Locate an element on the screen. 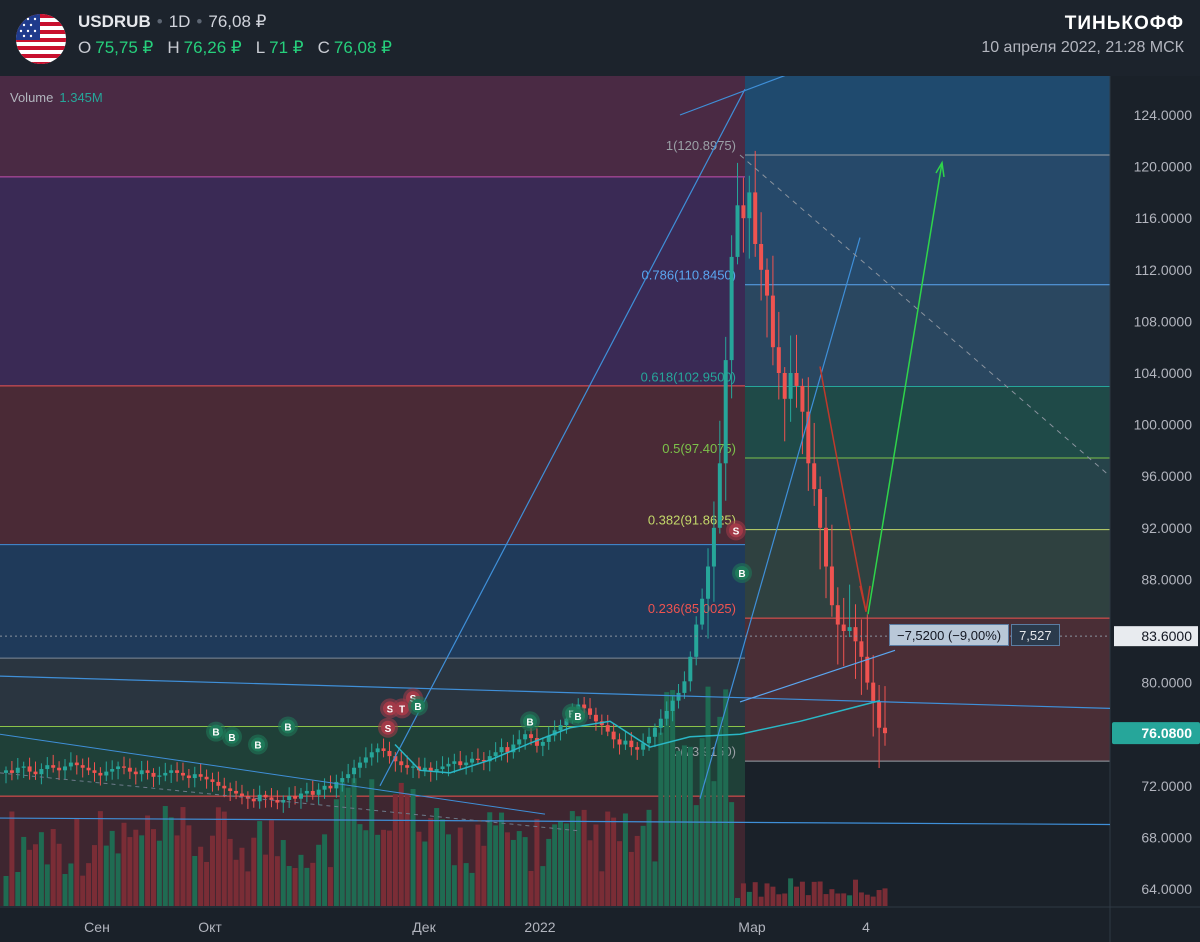  fib-level-label: 0.786(110.8450) is located at coordinates (689, 275).